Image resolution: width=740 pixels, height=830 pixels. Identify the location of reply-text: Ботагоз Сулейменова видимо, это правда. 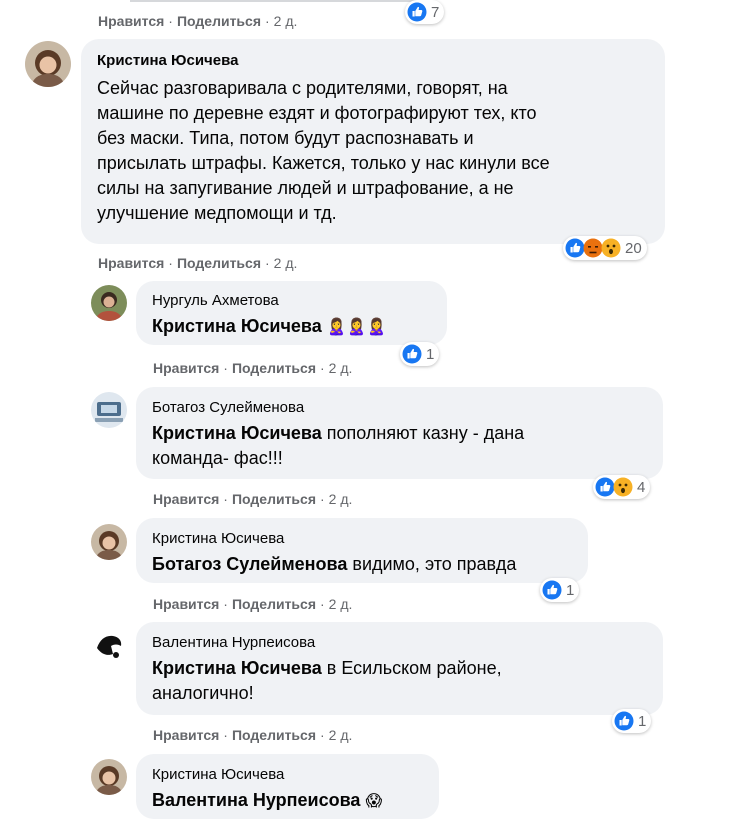
(334, 564).